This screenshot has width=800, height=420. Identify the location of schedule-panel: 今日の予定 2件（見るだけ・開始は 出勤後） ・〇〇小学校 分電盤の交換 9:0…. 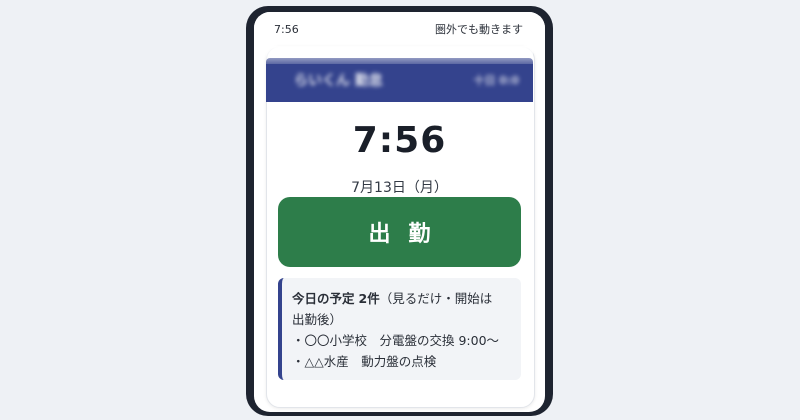
(399, 329).